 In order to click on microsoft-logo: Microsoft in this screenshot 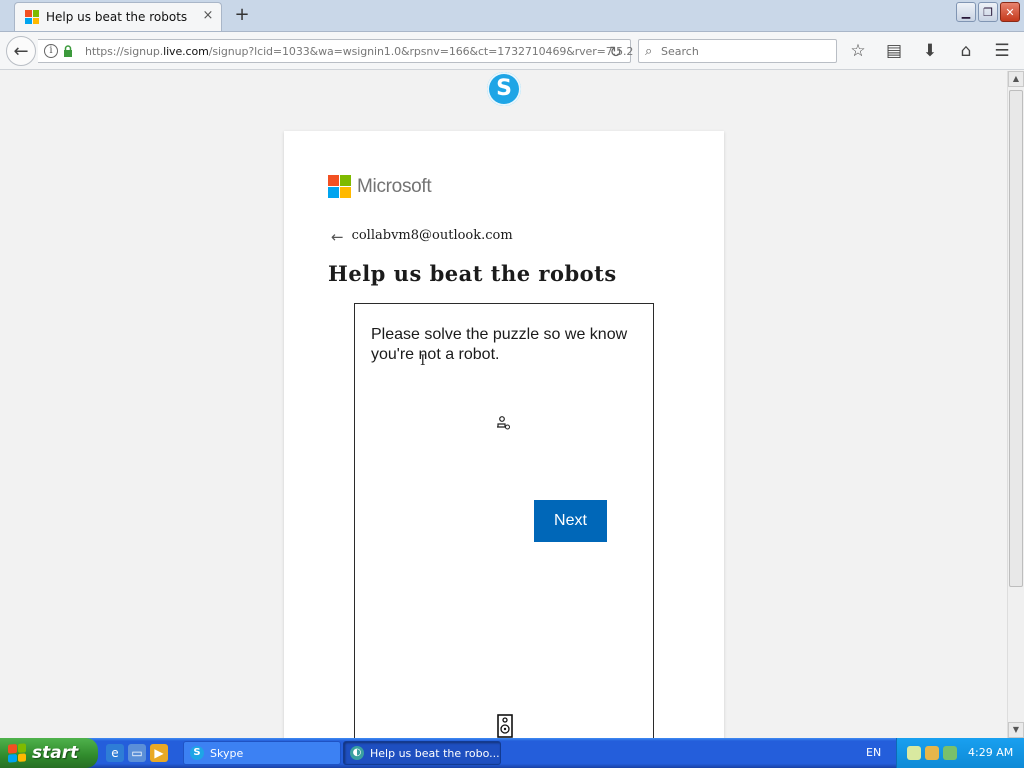, I will do `click(380, 186)`.